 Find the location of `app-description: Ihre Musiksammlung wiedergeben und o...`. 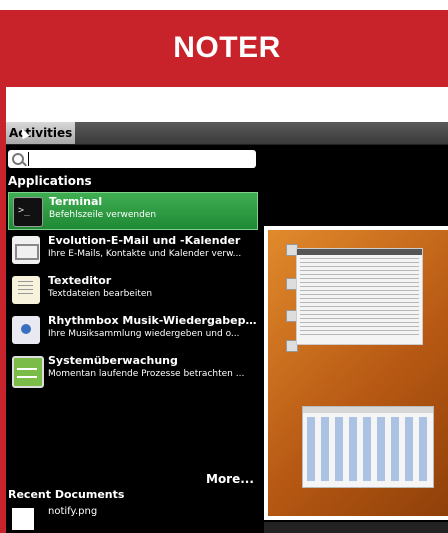

app-description: Ihre Musiksammlung wiedergeben und o... is located at coordinates (144, 334).